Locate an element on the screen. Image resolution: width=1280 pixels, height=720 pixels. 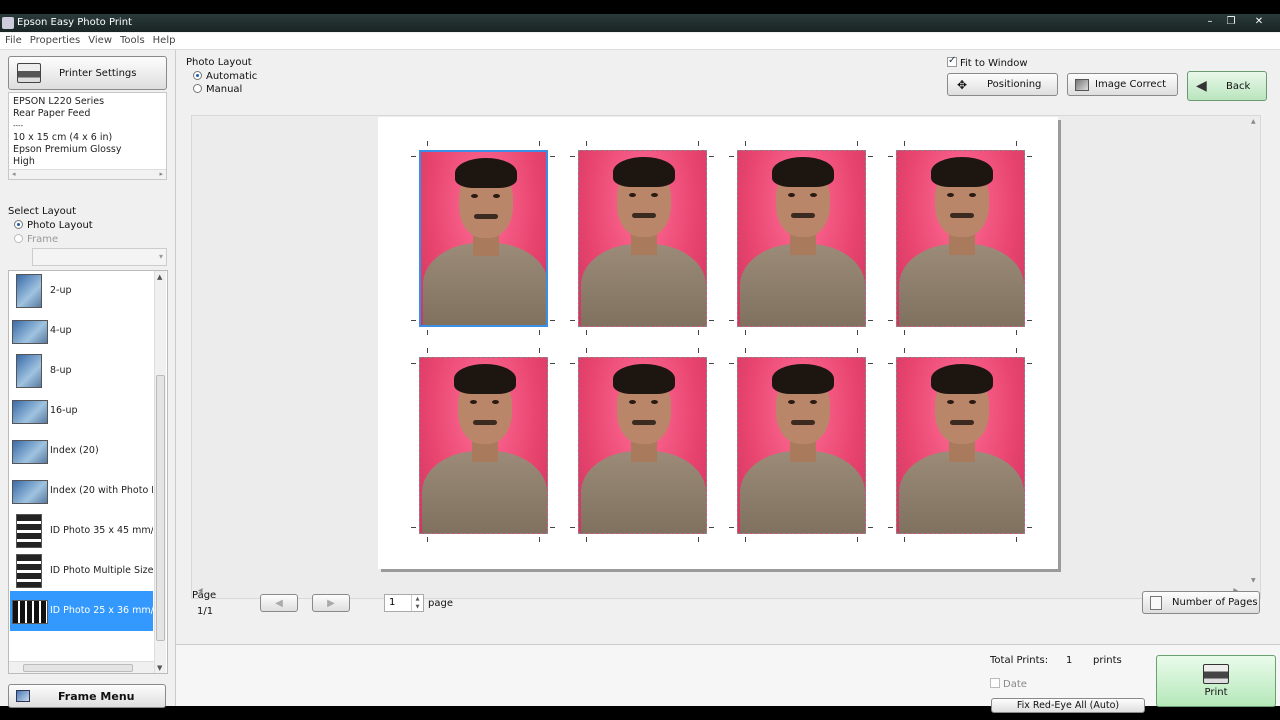
frame-menu-label: Frame Menu is located at coordinates (96, 696).